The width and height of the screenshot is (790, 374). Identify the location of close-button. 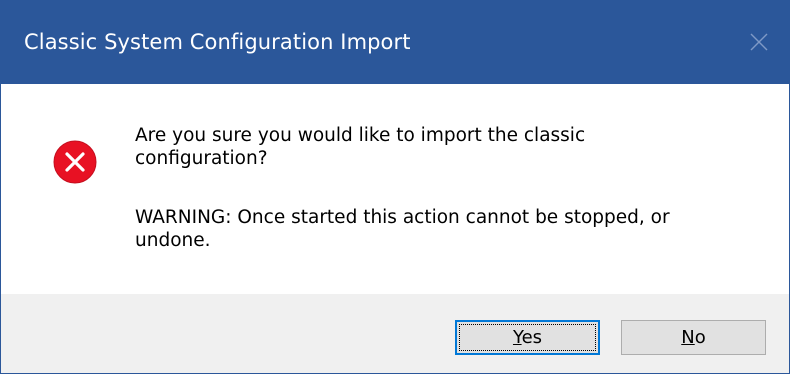
(764, 42).